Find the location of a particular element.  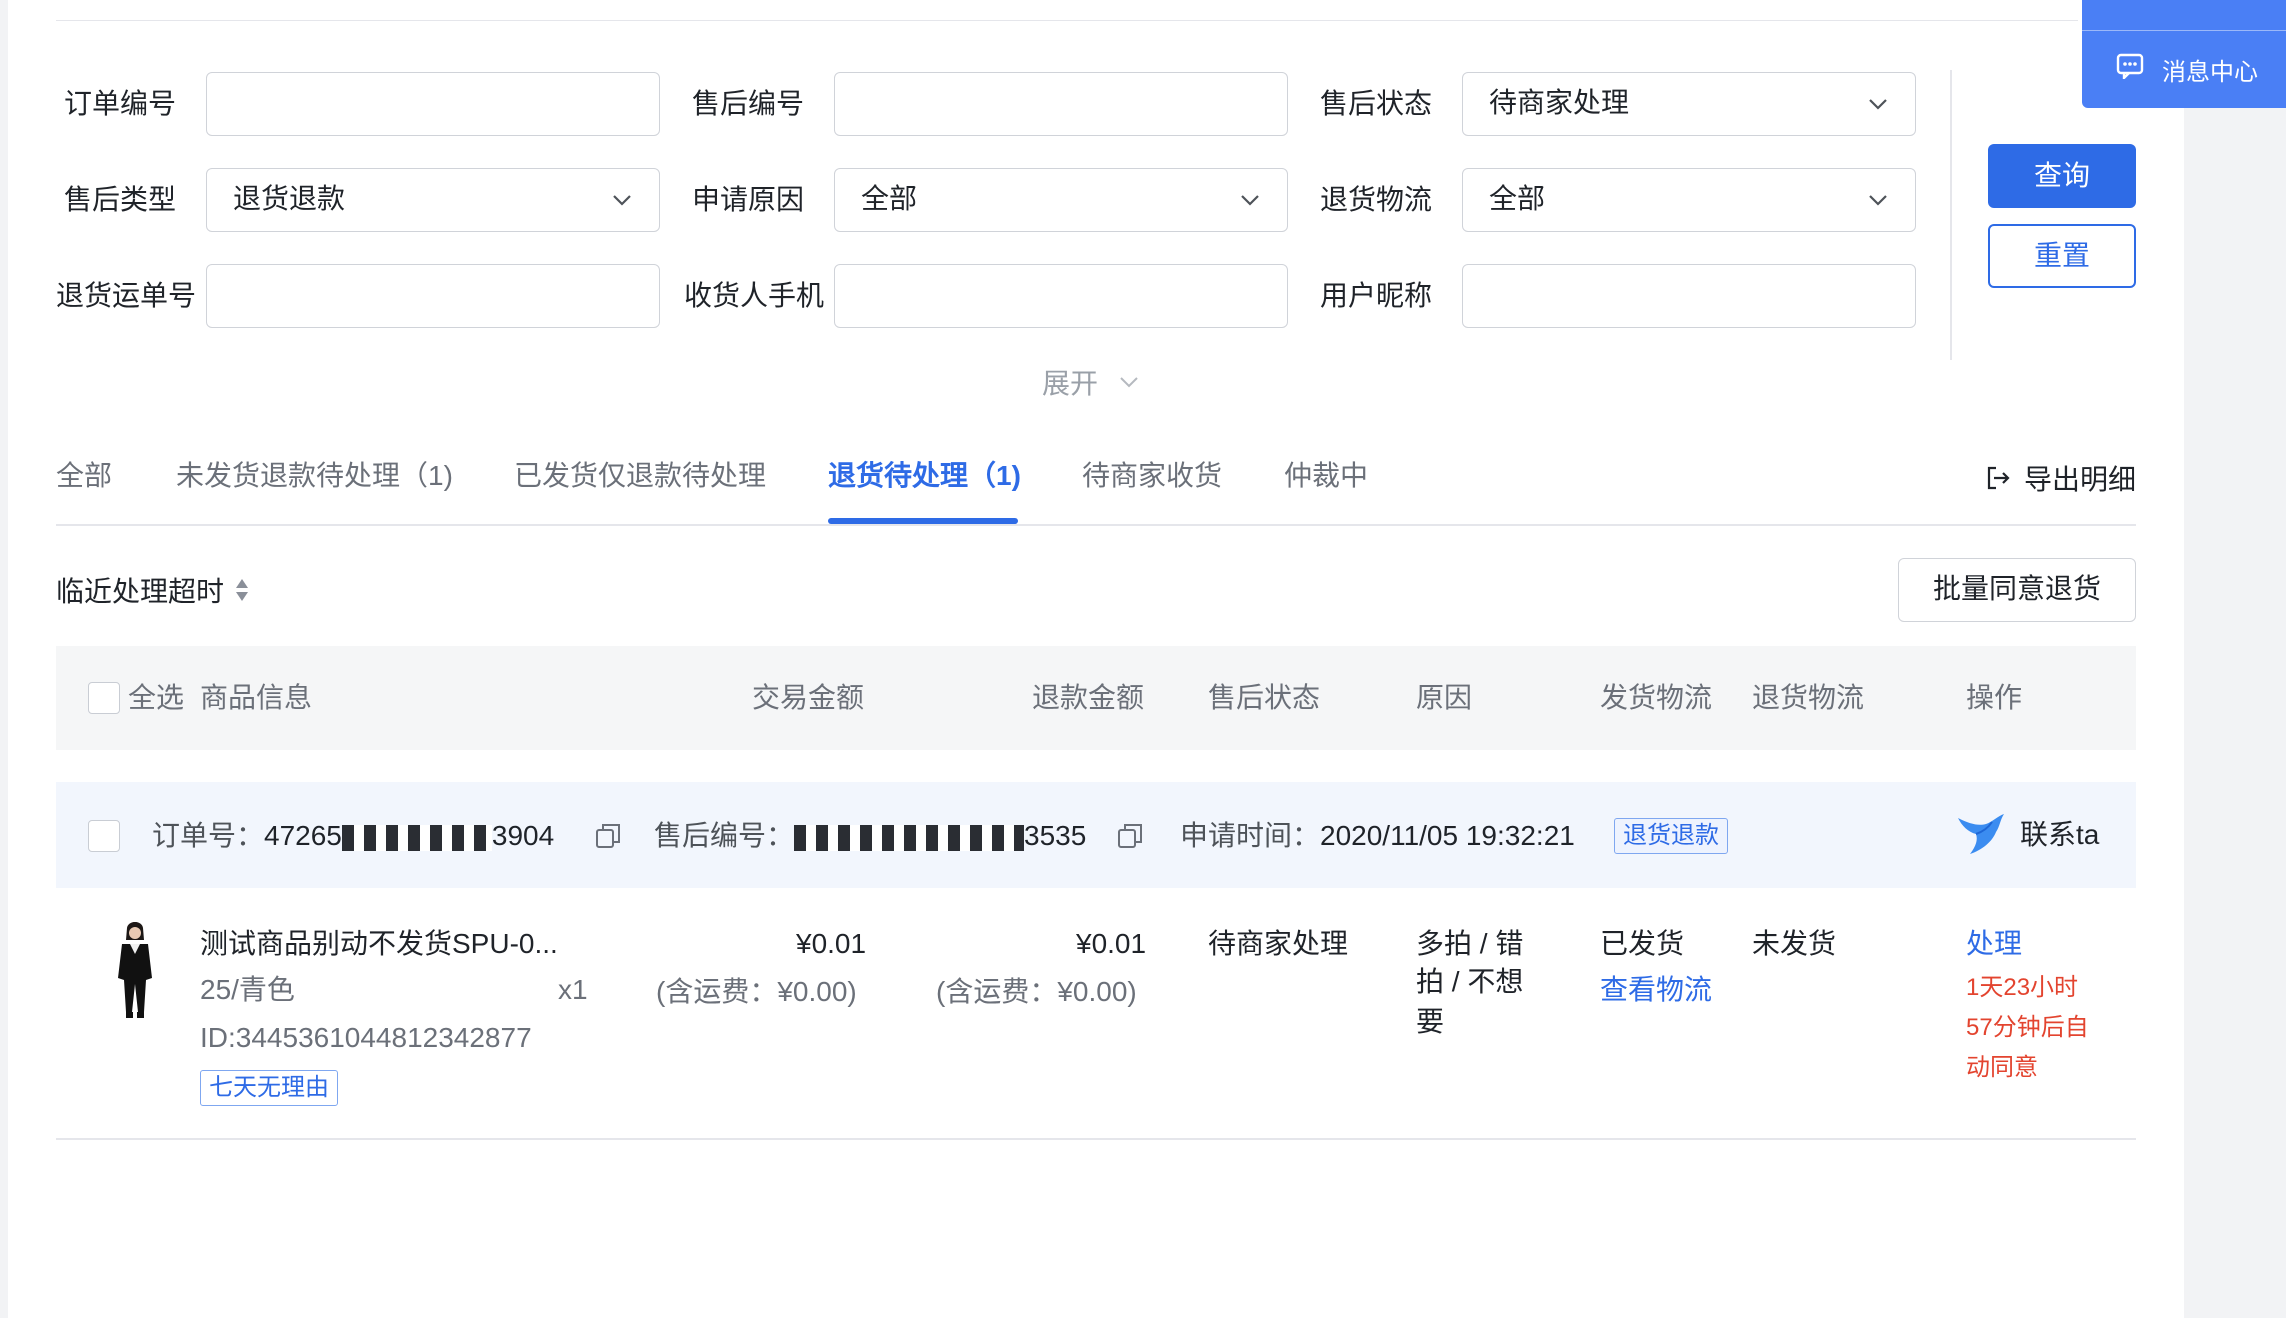

row-divider is located at coordinates (1096, 1139).